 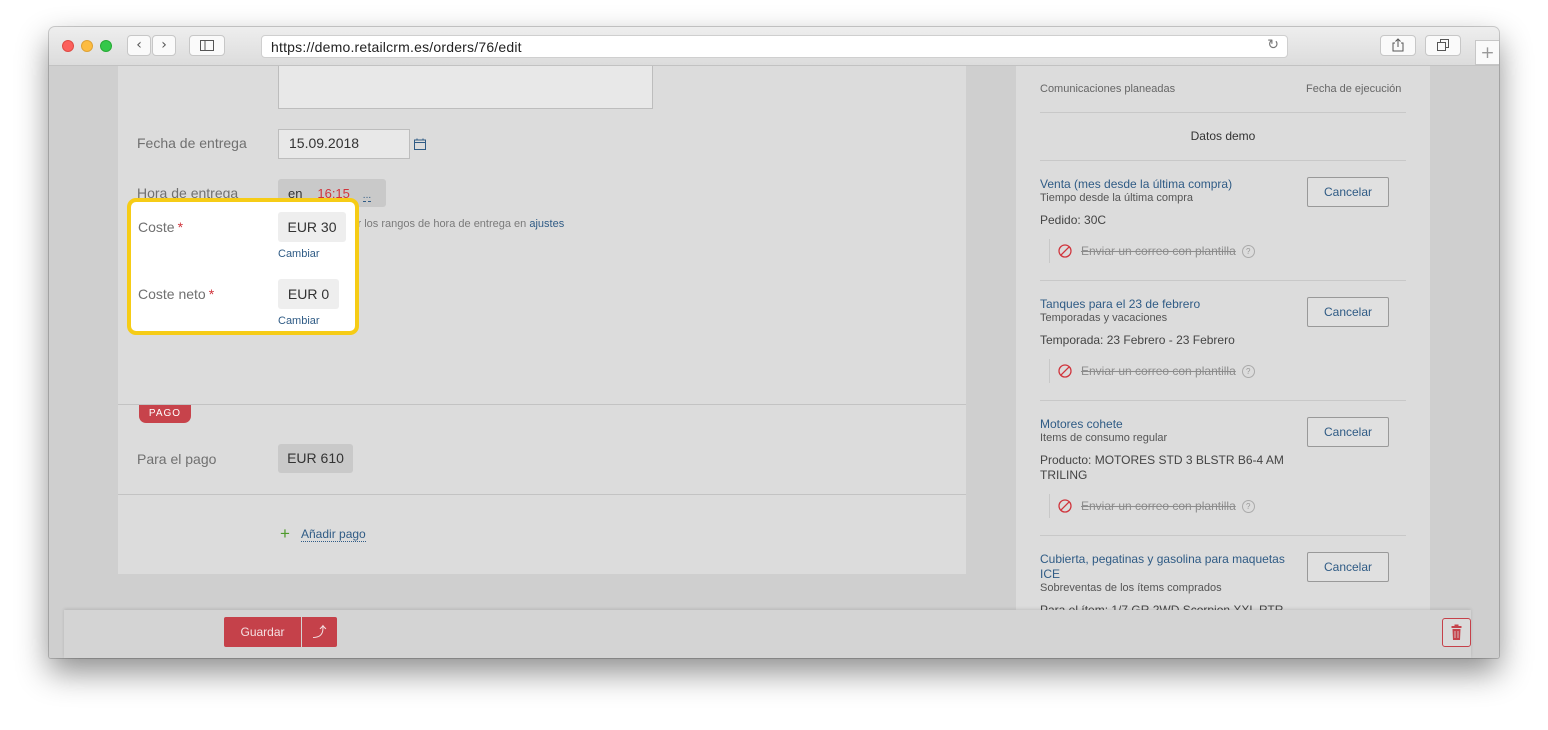 I want to click on share-button, so click(x=1398, y=45).